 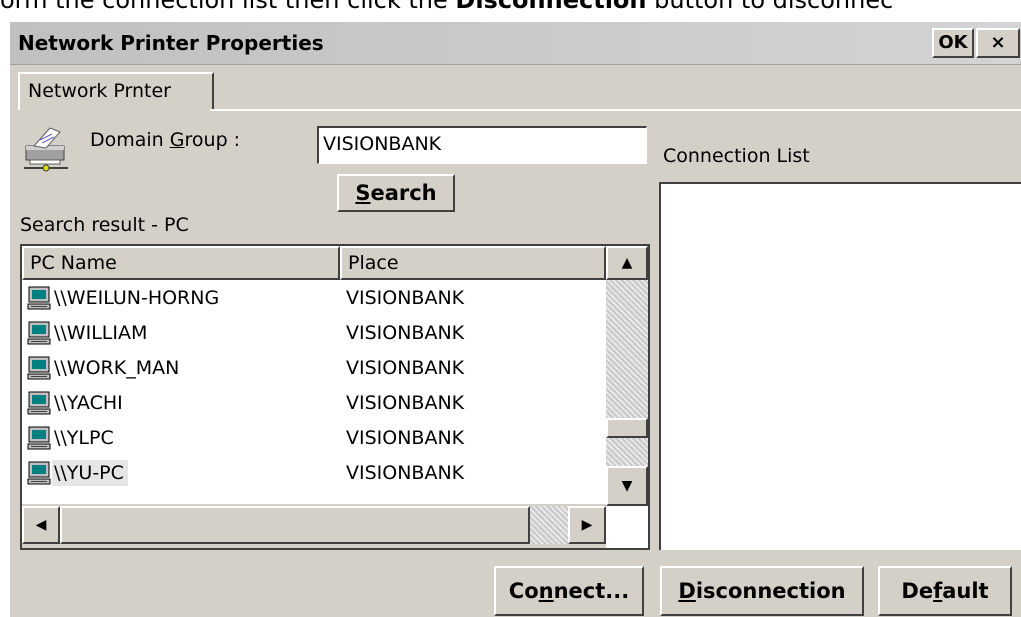 What do you see at coordinates (736, 156) in the screenshot?
I see `connection-list-label: Connection List` at bounding box center [736, 156].